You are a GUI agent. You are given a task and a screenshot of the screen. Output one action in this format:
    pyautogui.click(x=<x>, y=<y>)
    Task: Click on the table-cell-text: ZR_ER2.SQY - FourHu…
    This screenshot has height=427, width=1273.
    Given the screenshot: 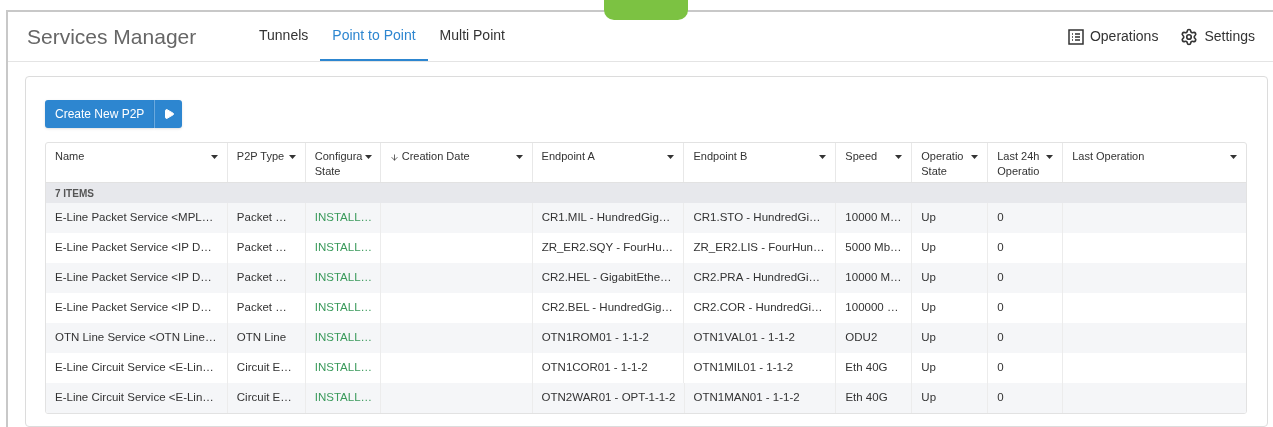 What is the action you would take?
    pyautogui.click(x=607, y=248)
    